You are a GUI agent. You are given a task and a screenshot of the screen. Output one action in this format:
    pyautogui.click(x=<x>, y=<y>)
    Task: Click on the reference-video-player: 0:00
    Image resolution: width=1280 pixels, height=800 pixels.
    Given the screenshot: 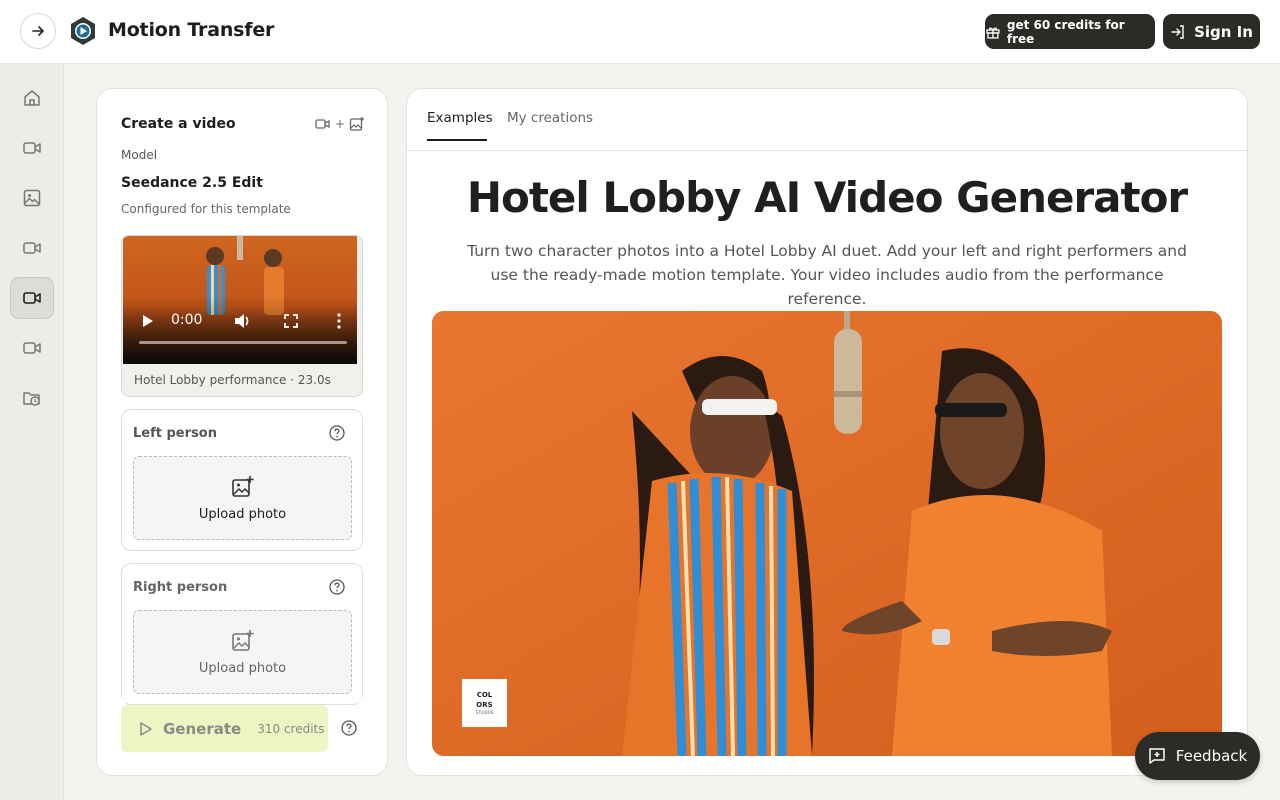 What is the action you would take?
    pyautogui.click(x=240, y=300)
    